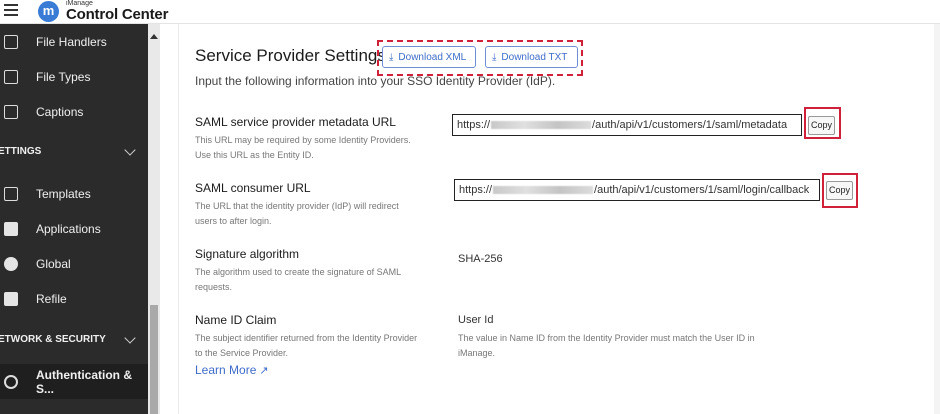 Image resolution: width=940 pixels, height=414 pixels. What do you see at coordinates (480, 259) in the screenshot?
I see `signature-algorithm-value: SHA-256` at bounding box center [480, 259].